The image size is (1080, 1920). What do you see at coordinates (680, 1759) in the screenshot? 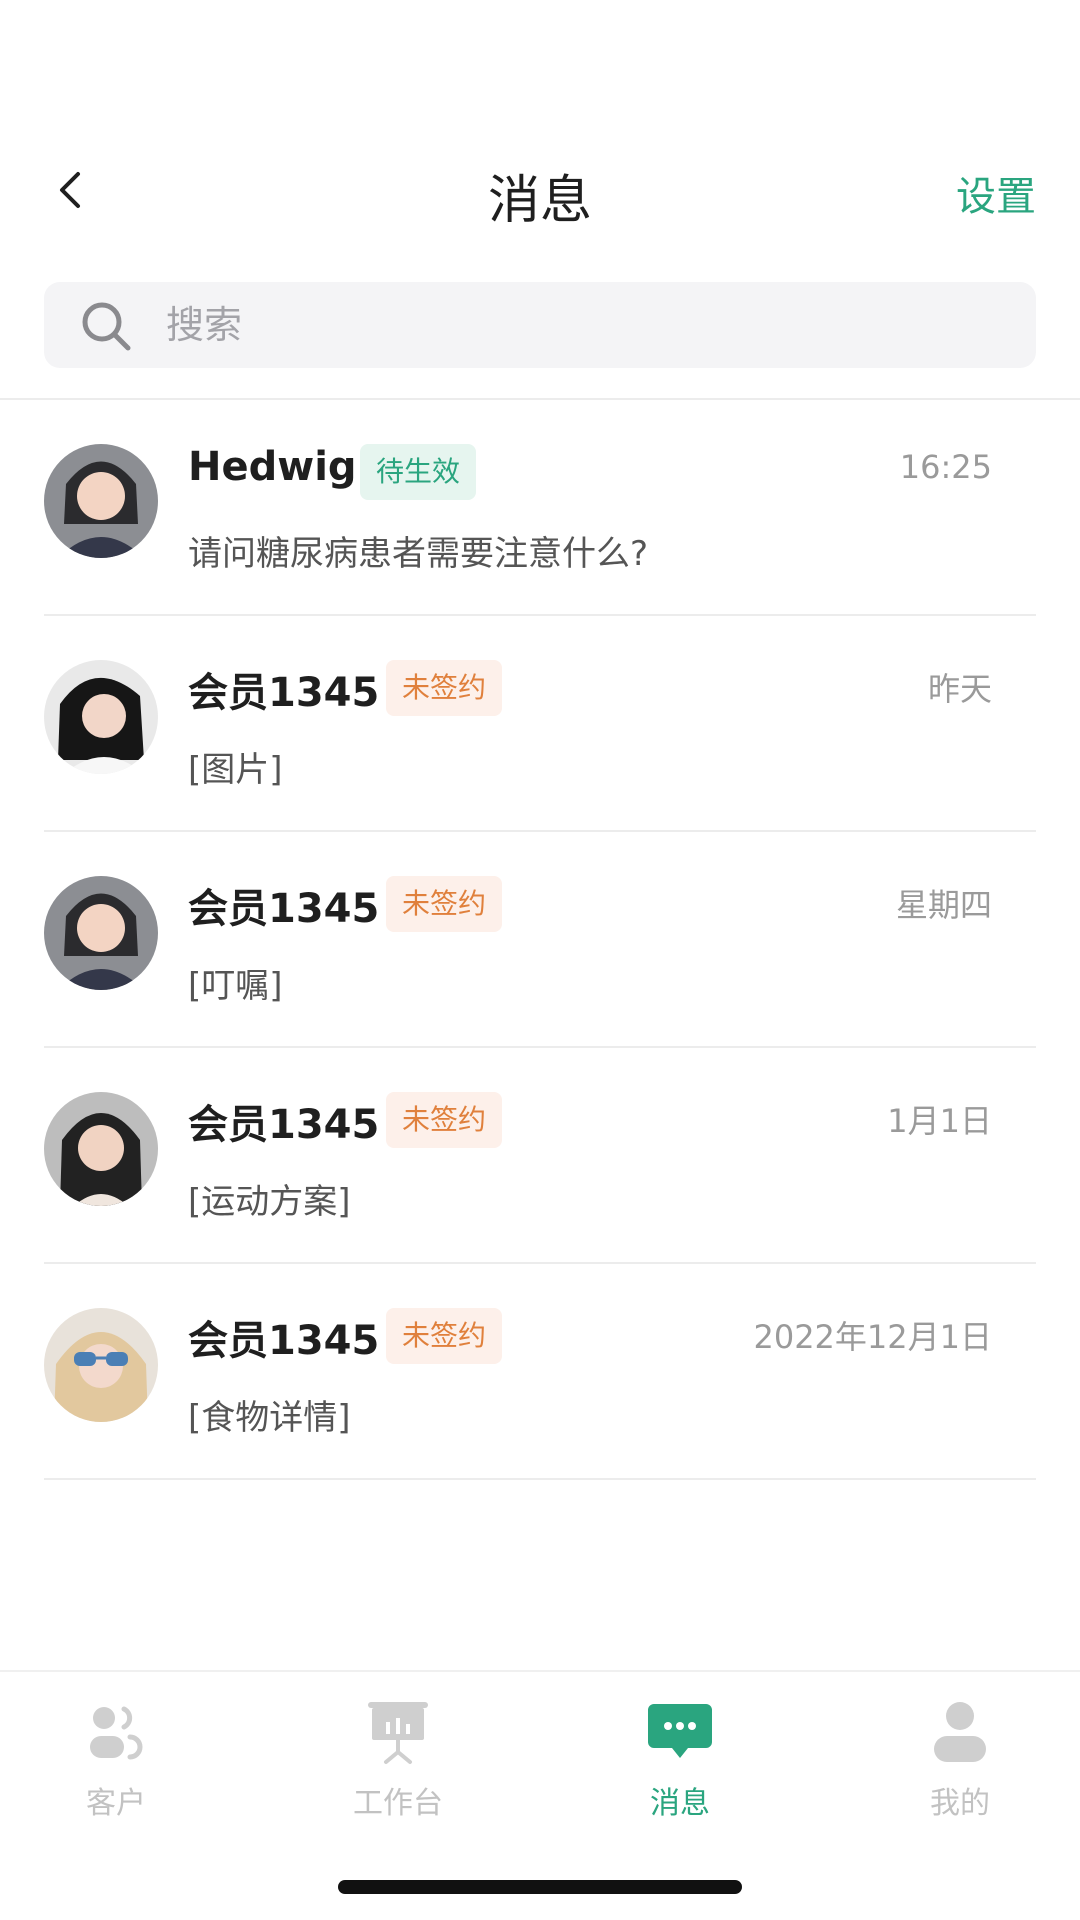
I see `nav-tab-messages: 消息` at bounding box center [680, 1759].